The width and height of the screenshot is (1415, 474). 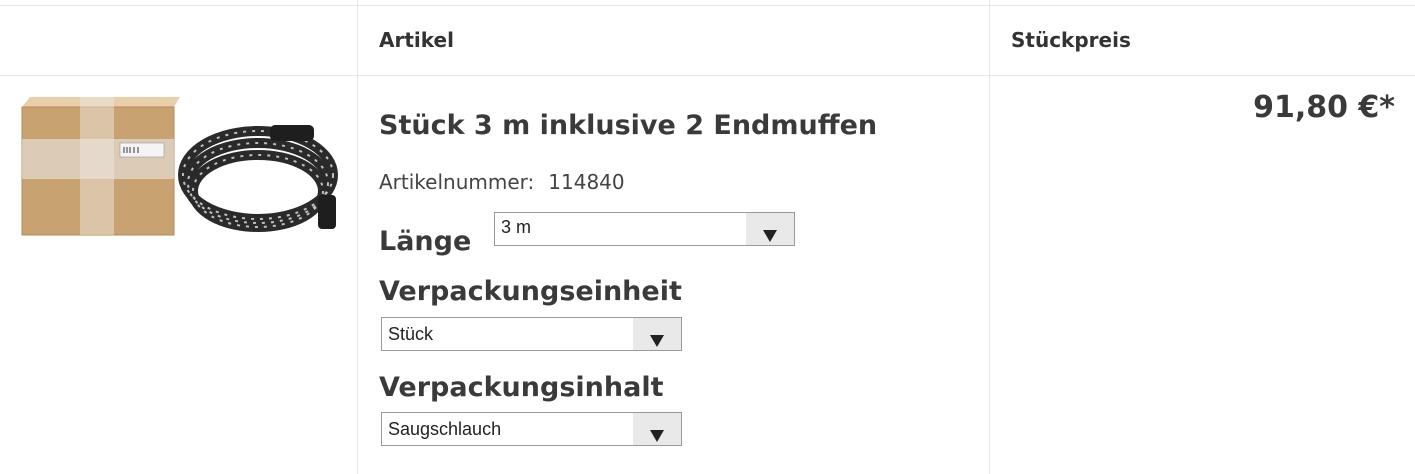 I want to click on product-image, so click(x=180, y=167).